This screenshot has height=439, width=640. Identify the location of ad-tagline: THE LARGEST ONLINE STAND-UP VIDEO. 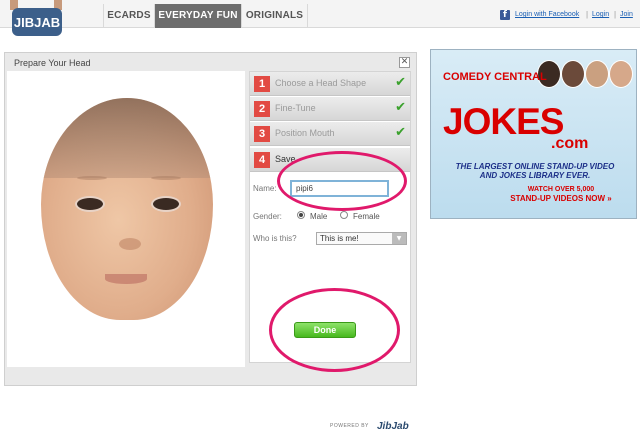
(535, 166).